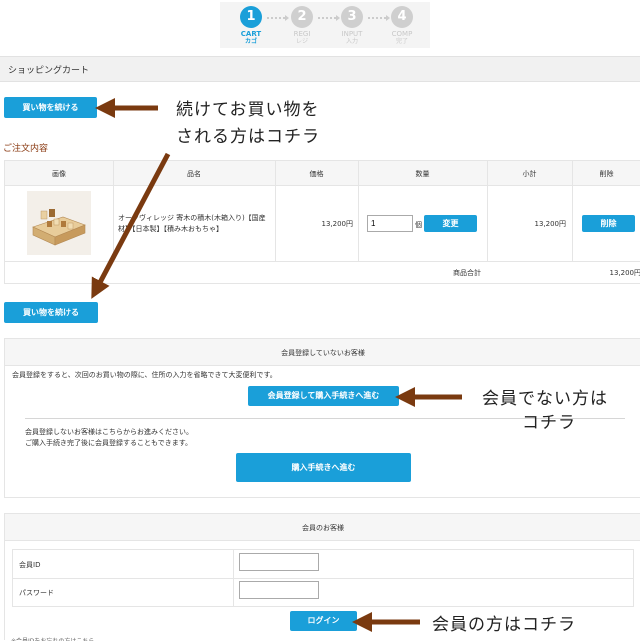 Image resolution: width=640 pixels, height=641 pixels. I want to click on annotation-guest-line2: コチラ, so click(549, 423).